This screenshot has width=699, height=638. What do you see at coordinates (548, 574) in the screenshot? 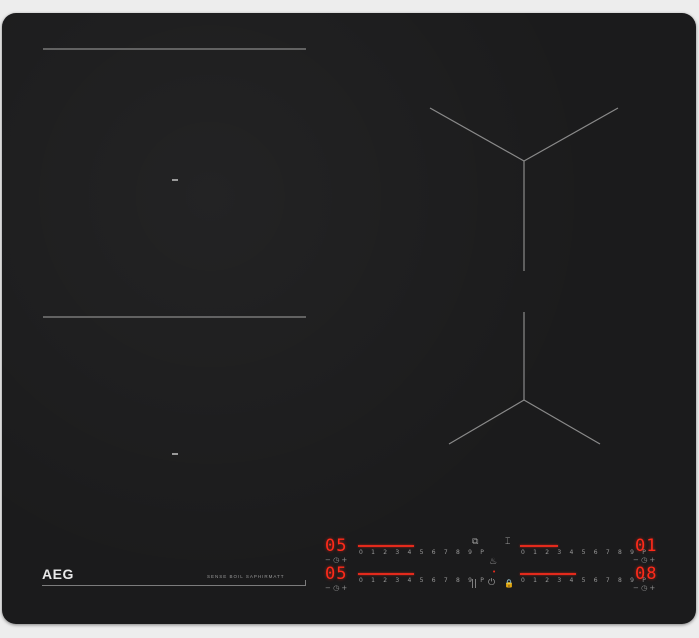
I see `power-bar-right-lower` at bounding box center [548, 574].